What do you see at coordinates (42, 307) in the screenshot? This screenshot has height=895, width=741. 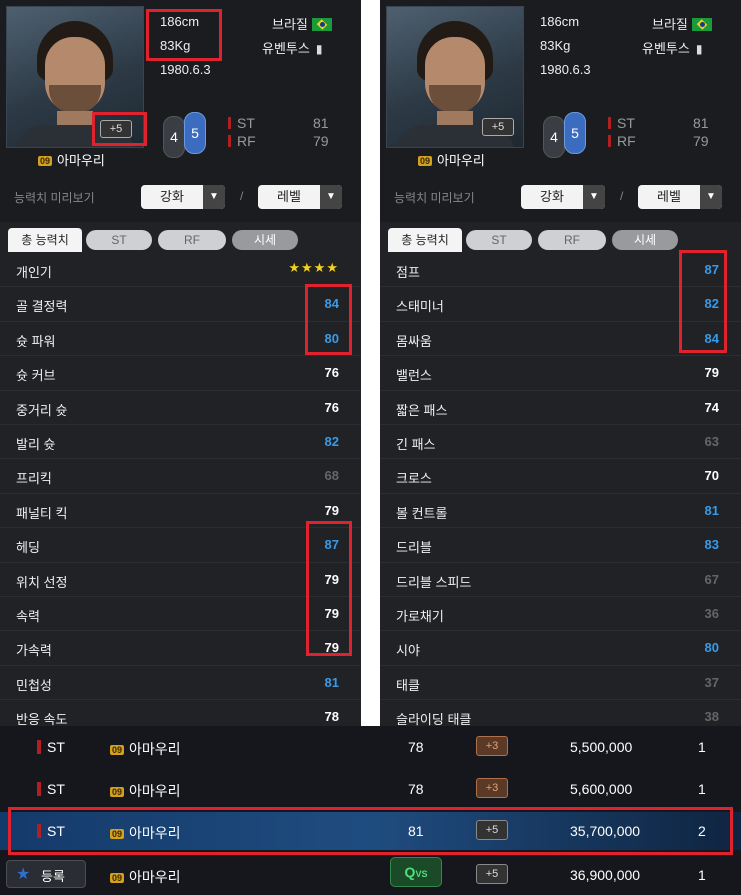 I see `stat-label: 골 결정력` at bounding box center [42, 307].